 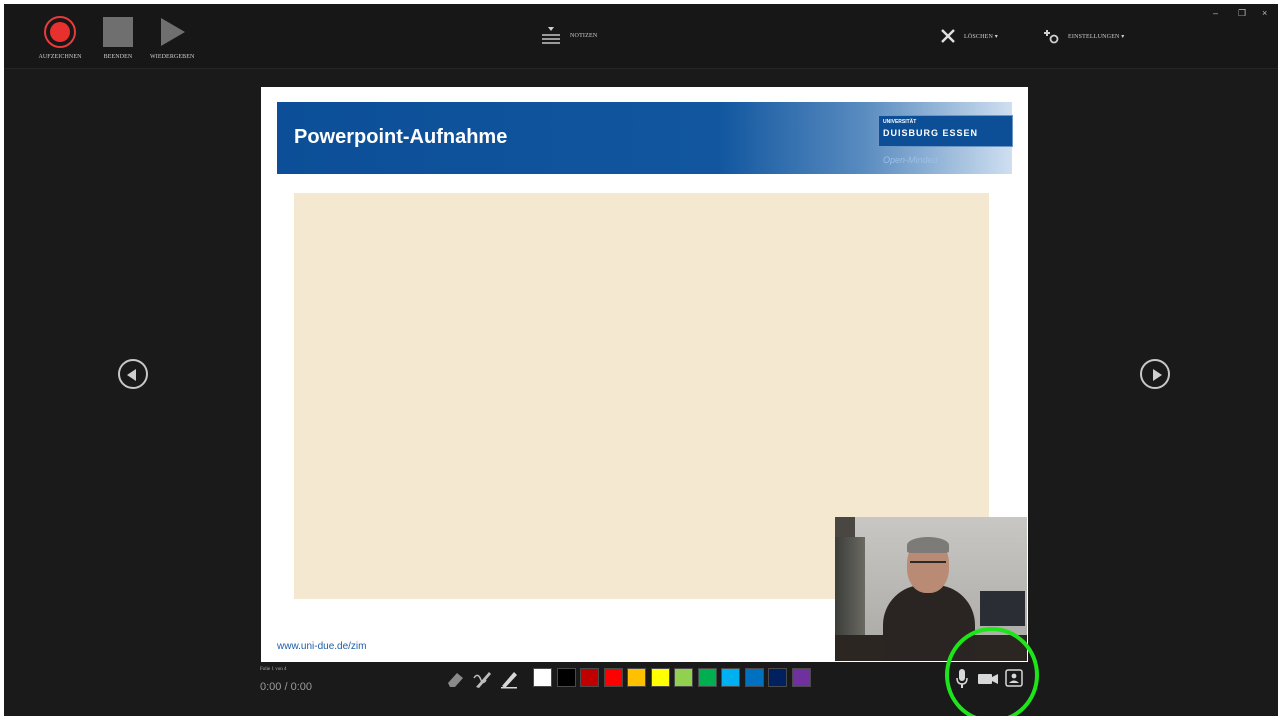 I want to click on pen-tool, so click(x=483, y=679).